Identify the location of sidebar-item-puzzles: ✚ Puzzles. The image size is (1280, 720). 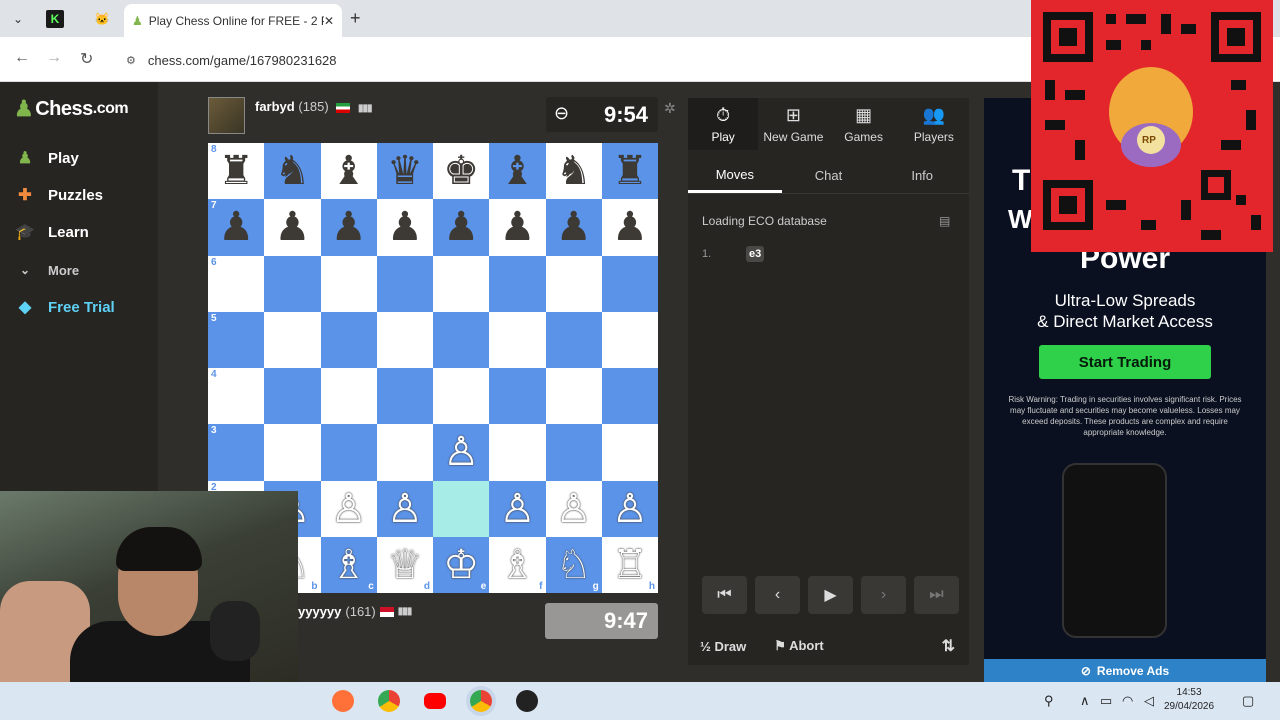
(58, 195).